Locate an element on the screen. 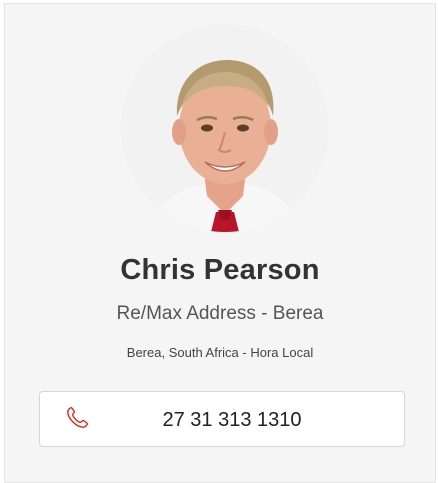 The height and width of the screenshot is (483, 438). call-button: 27 31 313 1310 is located at coordinates (222, 419).